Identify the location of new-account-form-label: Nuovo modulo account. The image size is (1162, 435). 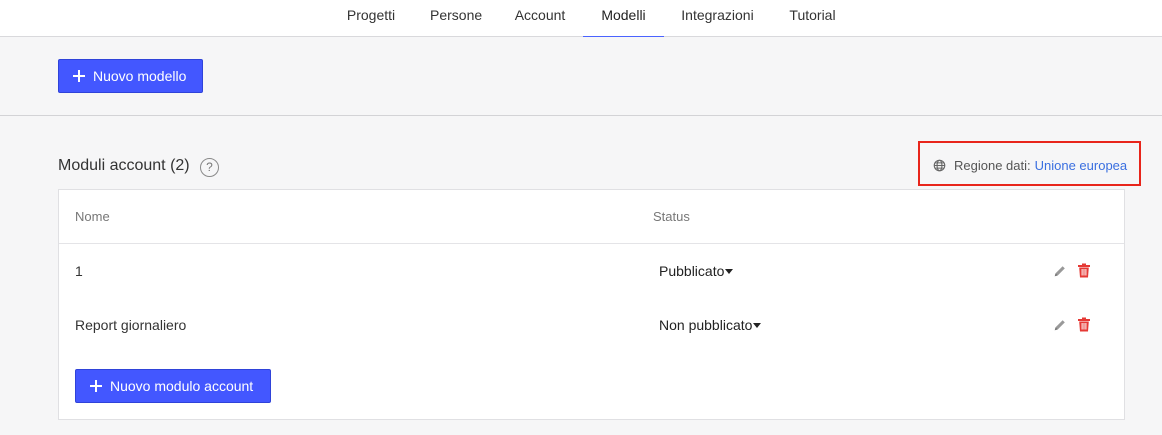
(182, 386).